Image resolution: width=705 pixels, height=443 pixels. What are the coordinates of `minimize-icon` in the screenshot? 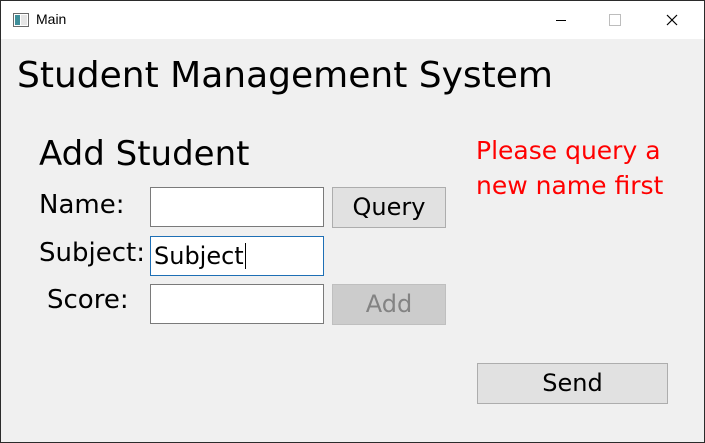 It's located at (561, 20).